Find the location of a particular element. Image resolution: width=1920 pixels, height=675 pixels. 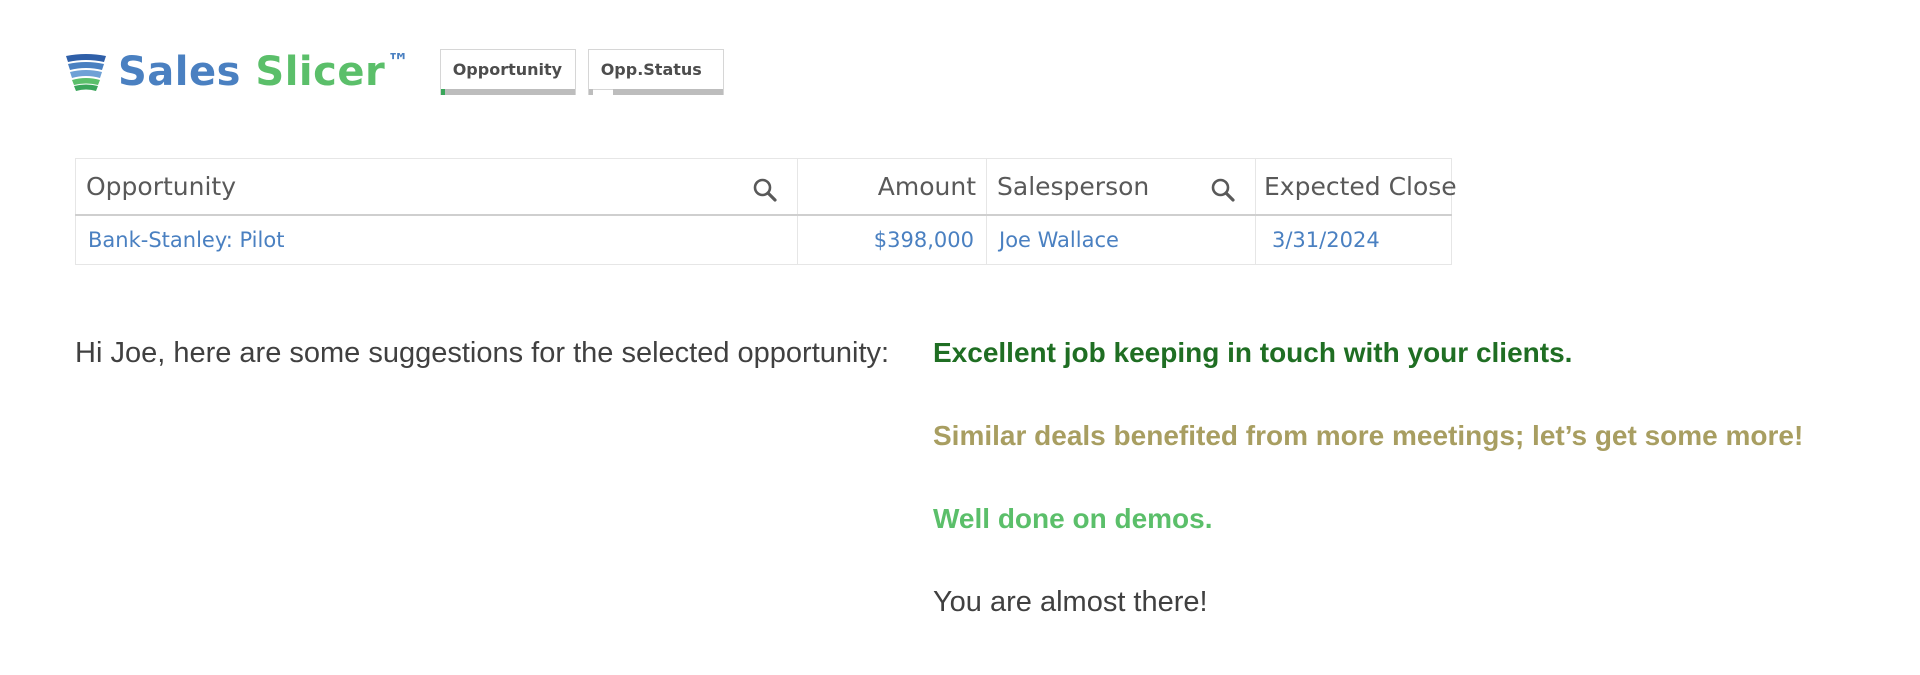

logo: Sales Slicer™ is located at coordinates (237, 72).